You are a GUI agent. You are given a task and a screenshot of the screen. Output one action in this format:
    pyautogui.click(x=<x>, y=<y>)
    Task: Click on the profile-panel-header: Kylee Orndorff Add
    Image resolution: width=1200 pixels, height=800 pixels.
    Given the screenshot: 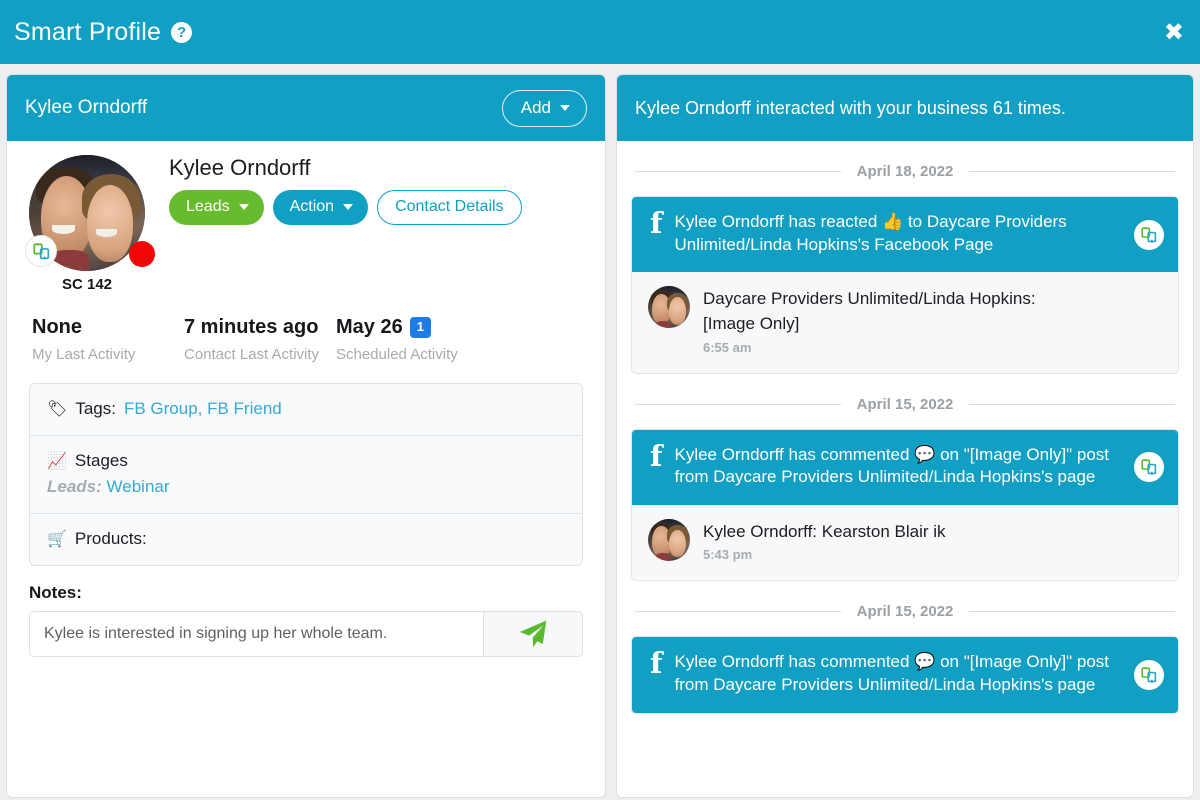 What is the action you would take?
    pyautogui.click(x=306, y=108)
    